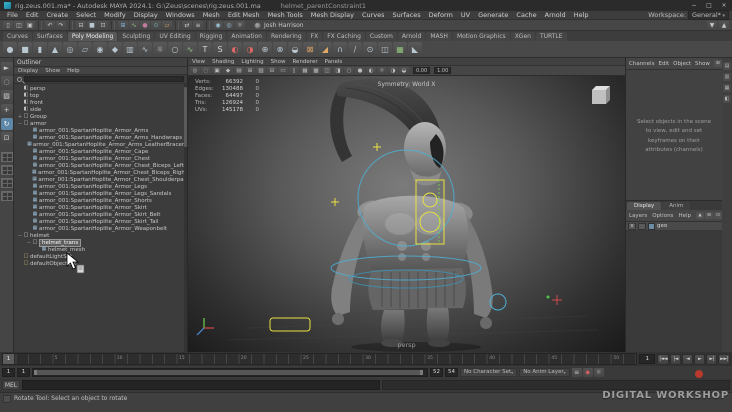 This screenshot has height=412, width=732. What do you see at coordinates (727, 77) in the screenshot?
I see `attribute-editor-tab-icon: ▥` at bounding box center [727, 77].